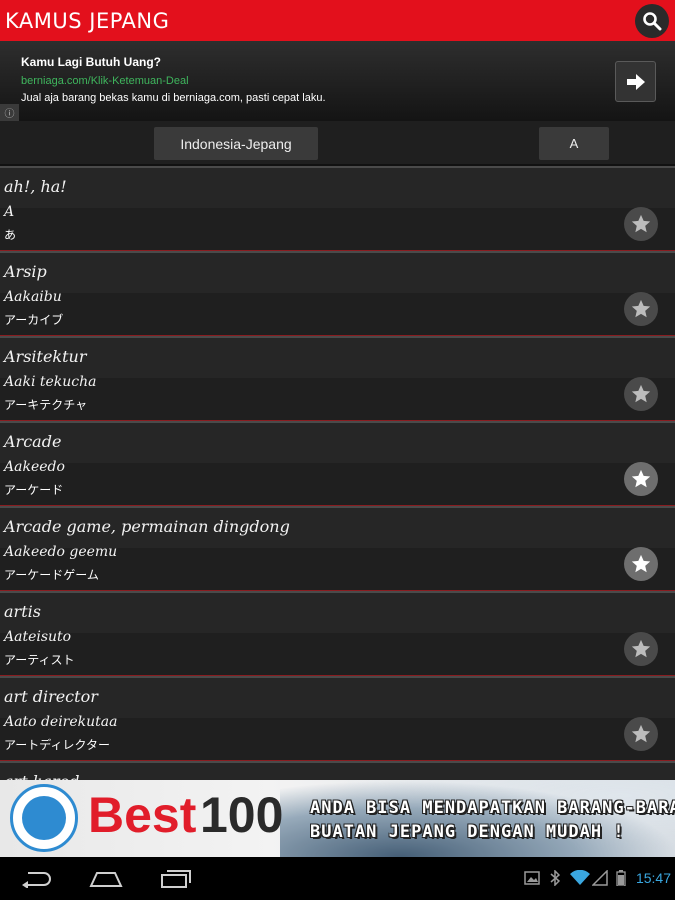 The width and height of the screenshot is (675, 900). What do you see at coordinates (337, 878) in the screenshot?
I see `system-nav-bar: 15:47` at bounding box center [337, 878].